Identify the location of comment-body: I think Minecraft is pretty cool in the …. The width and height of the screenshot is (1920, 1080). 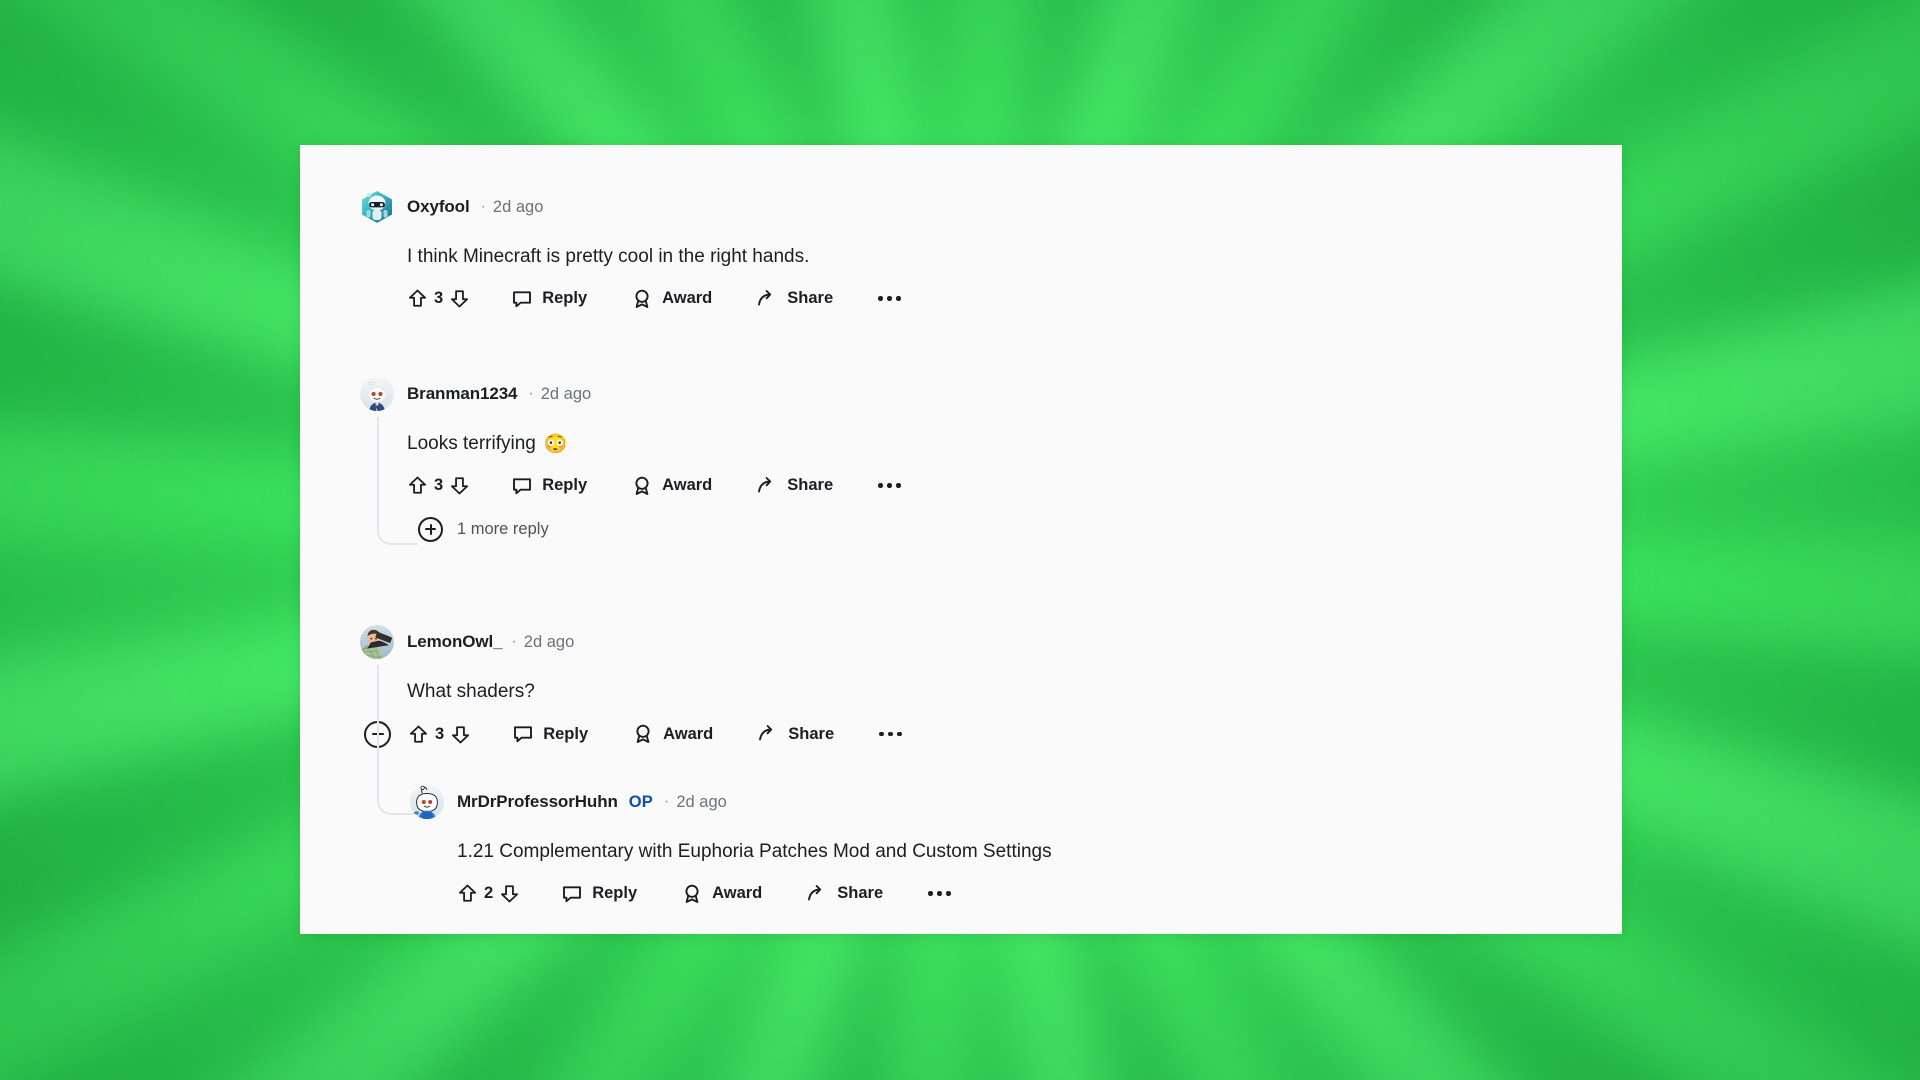
(608, 256).